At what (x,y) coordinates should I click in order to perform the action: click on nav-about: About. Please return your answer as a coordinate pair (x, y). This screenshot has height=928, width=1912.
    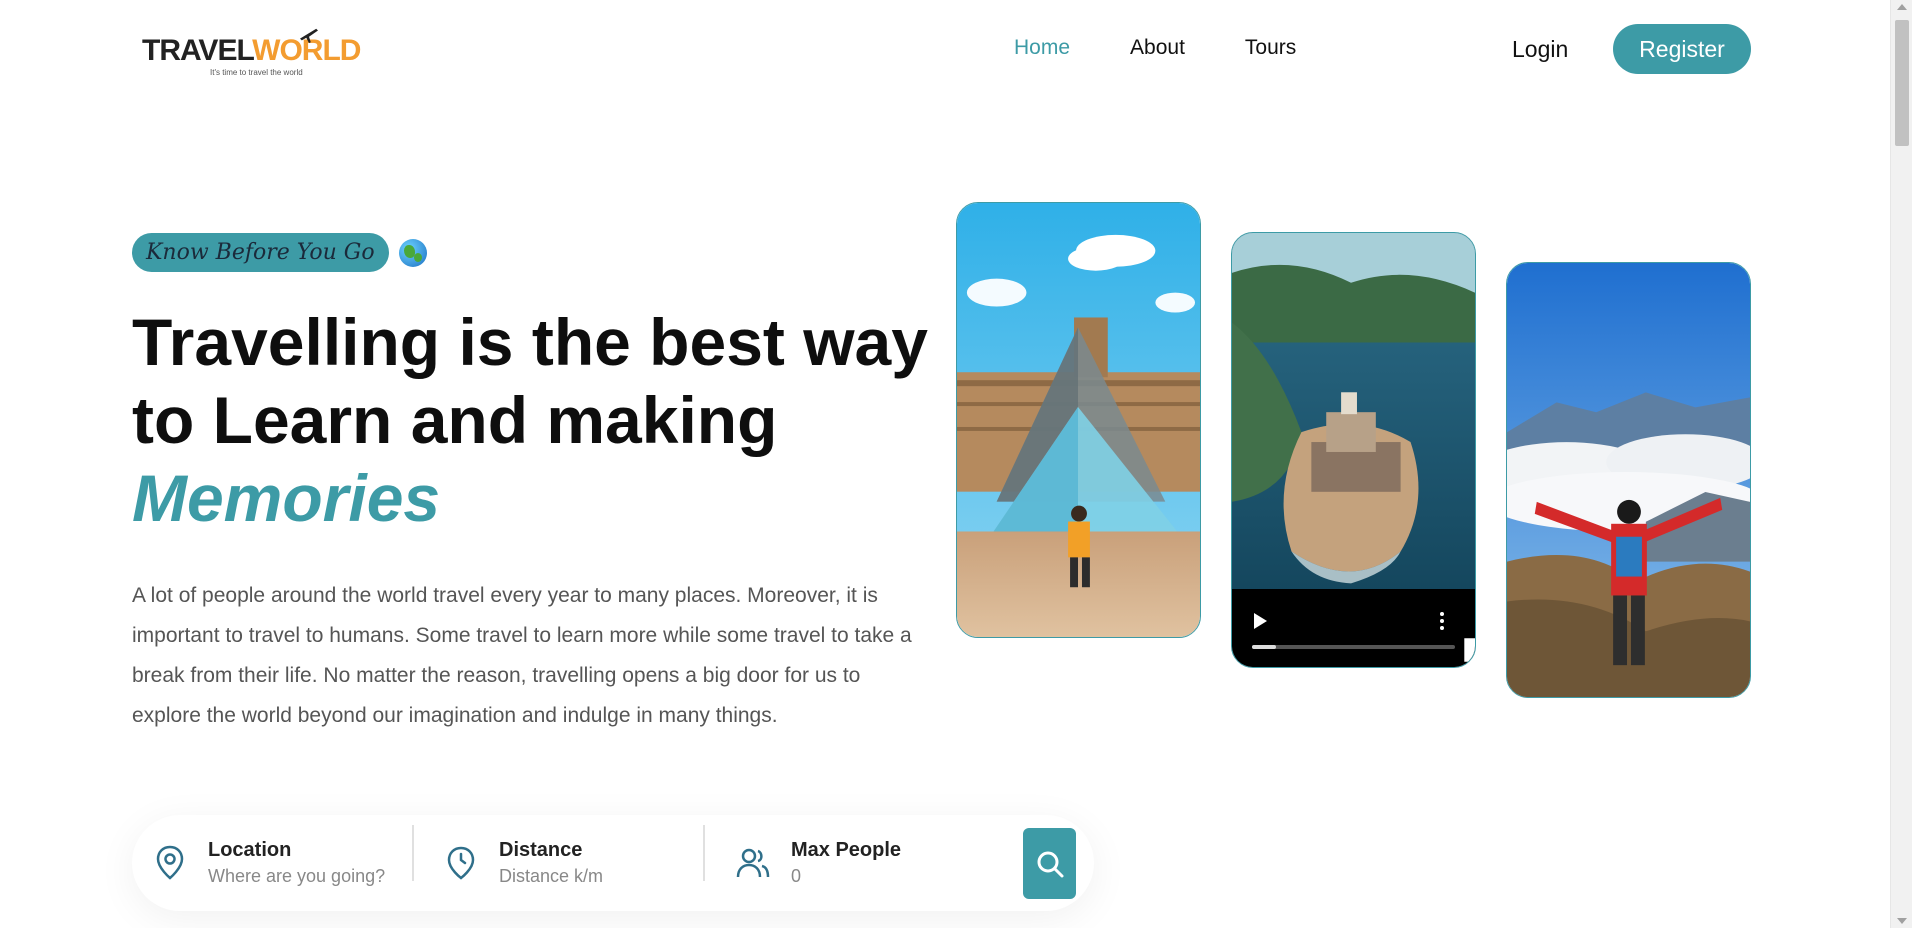
    Looking at the image, I should click on (1157, 48).